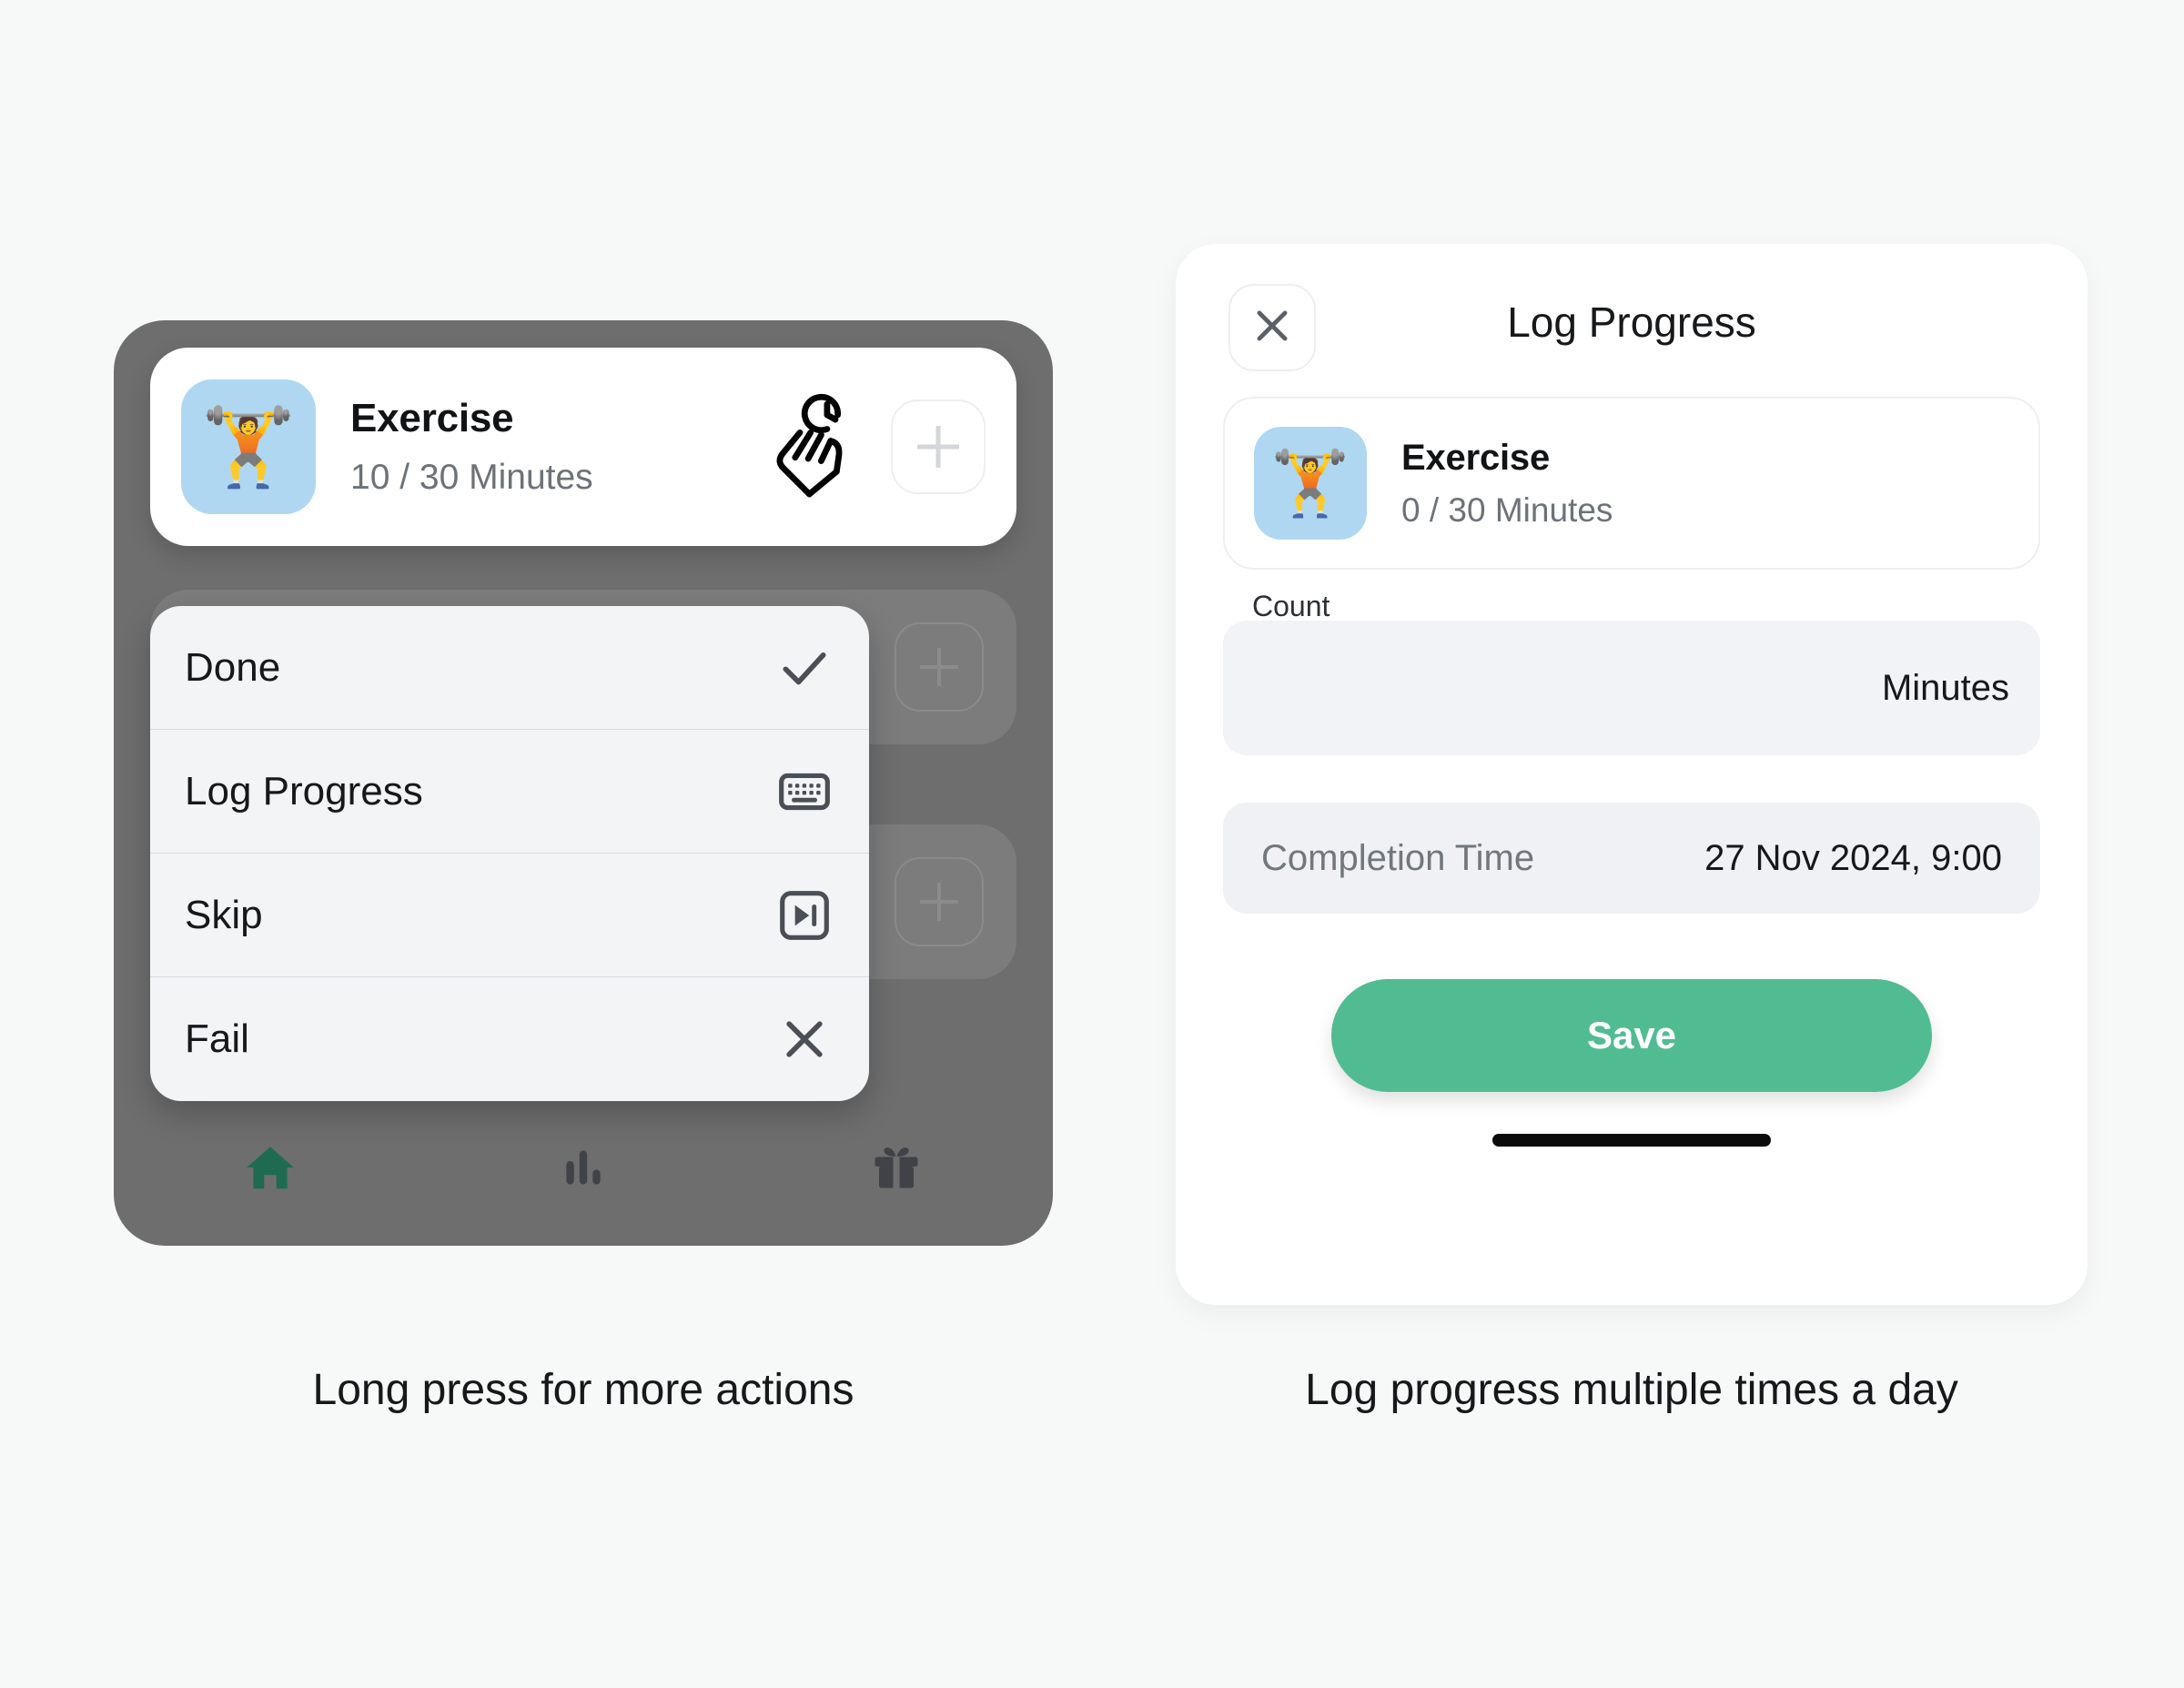 This screenshot has height=1688, width=2184. I want to click on home-icon, so click(270, 1169).